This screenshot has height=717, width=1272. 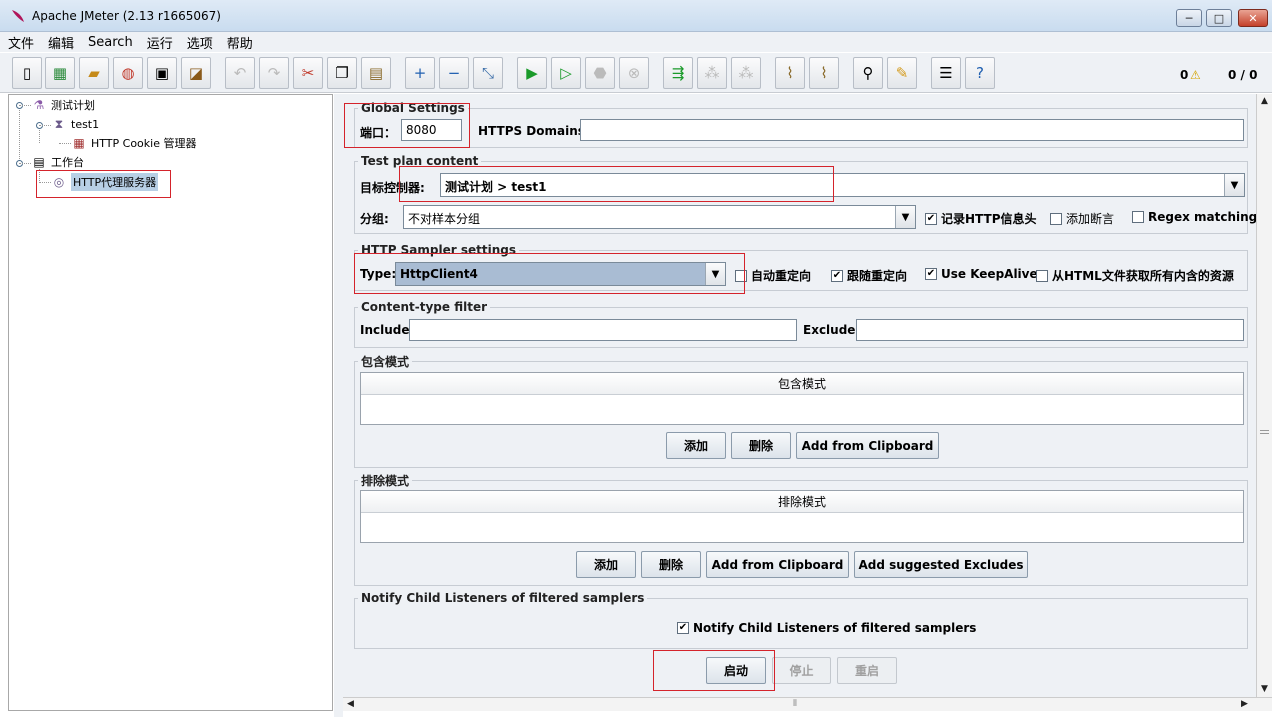 I want to click on split-pane-divider, so click(x=338, y=405).